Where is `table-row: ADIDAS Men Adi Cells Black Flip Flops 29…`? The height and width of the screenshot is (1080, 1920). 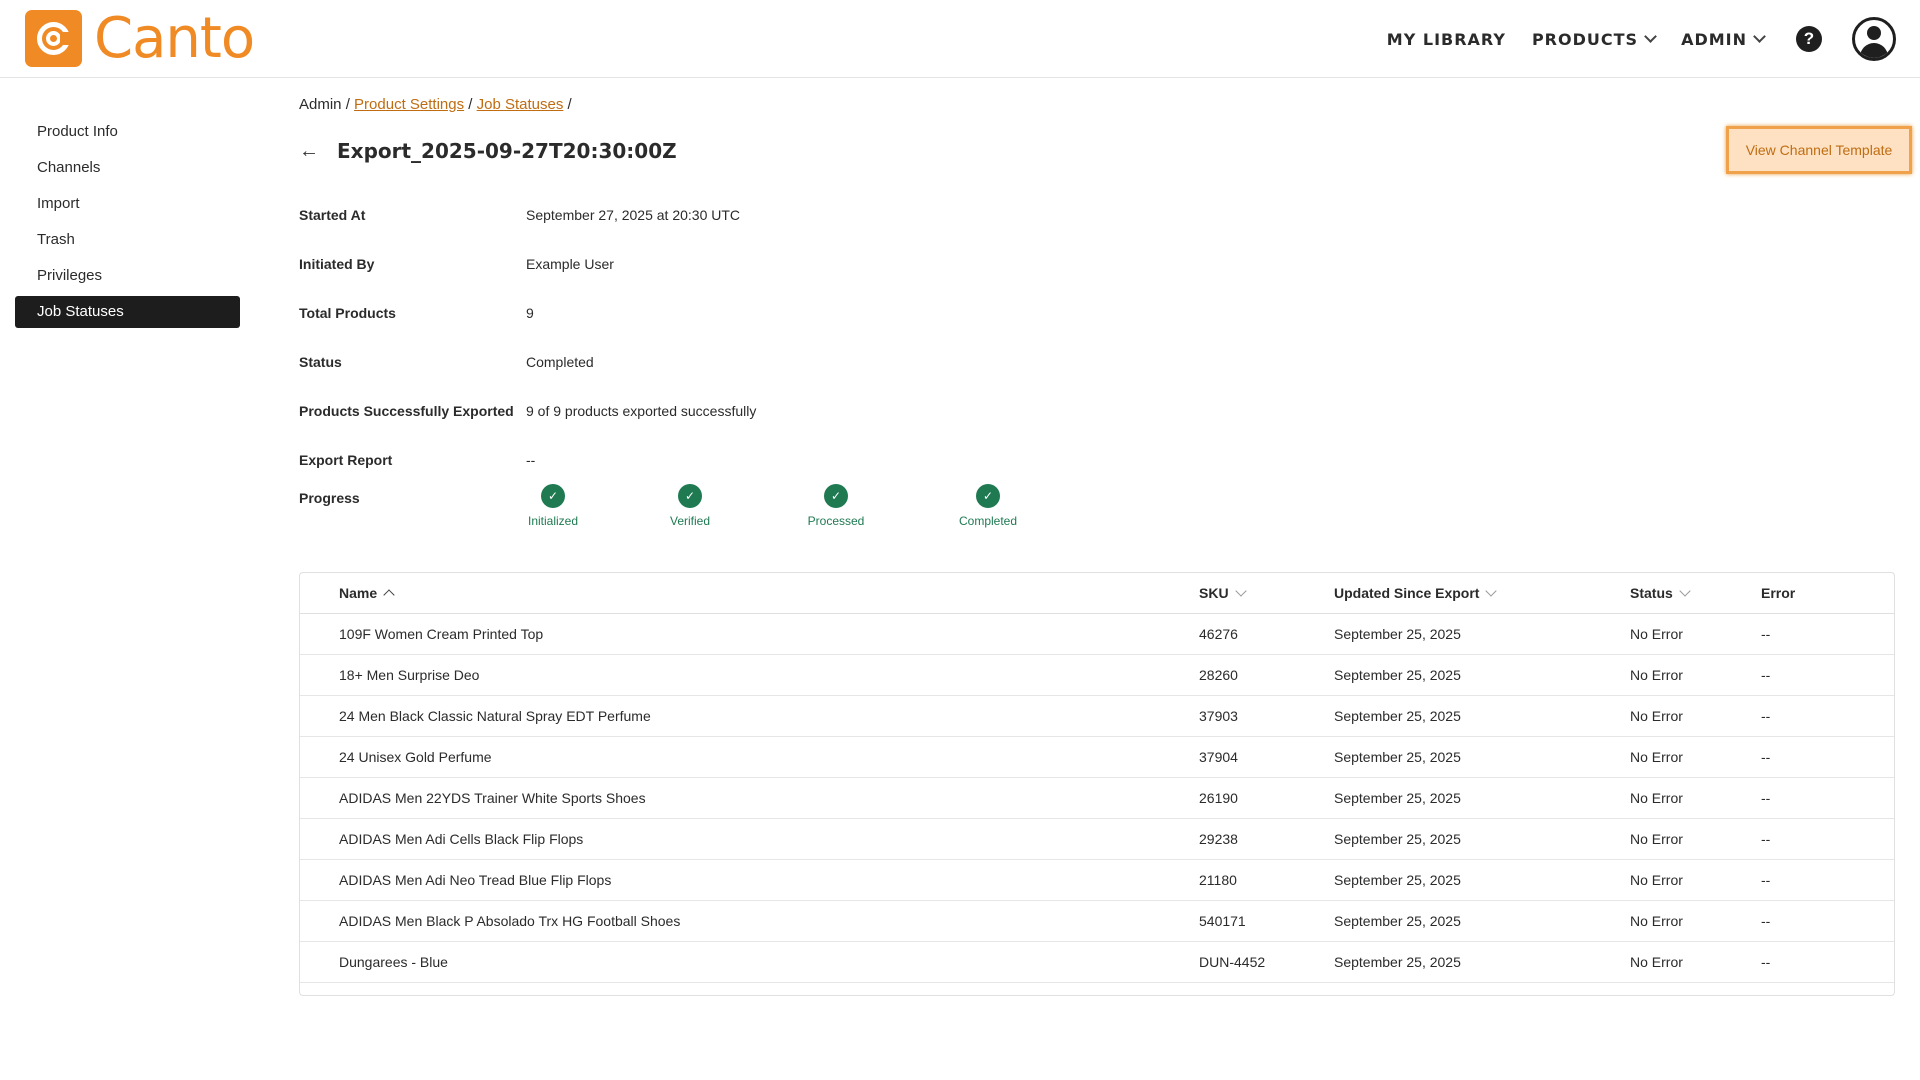
table-row: ADIDAS Men Adi Cells Black Flip Flops 29… is located at coordinates (1097, 839).